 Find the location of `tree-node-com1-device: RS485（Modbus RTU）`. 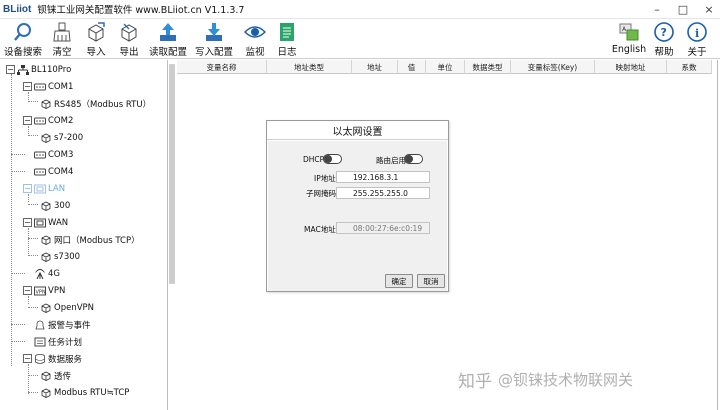

tree-node-com1-device: RS485（Modbus RTU） is located at coordinates (95, 103).